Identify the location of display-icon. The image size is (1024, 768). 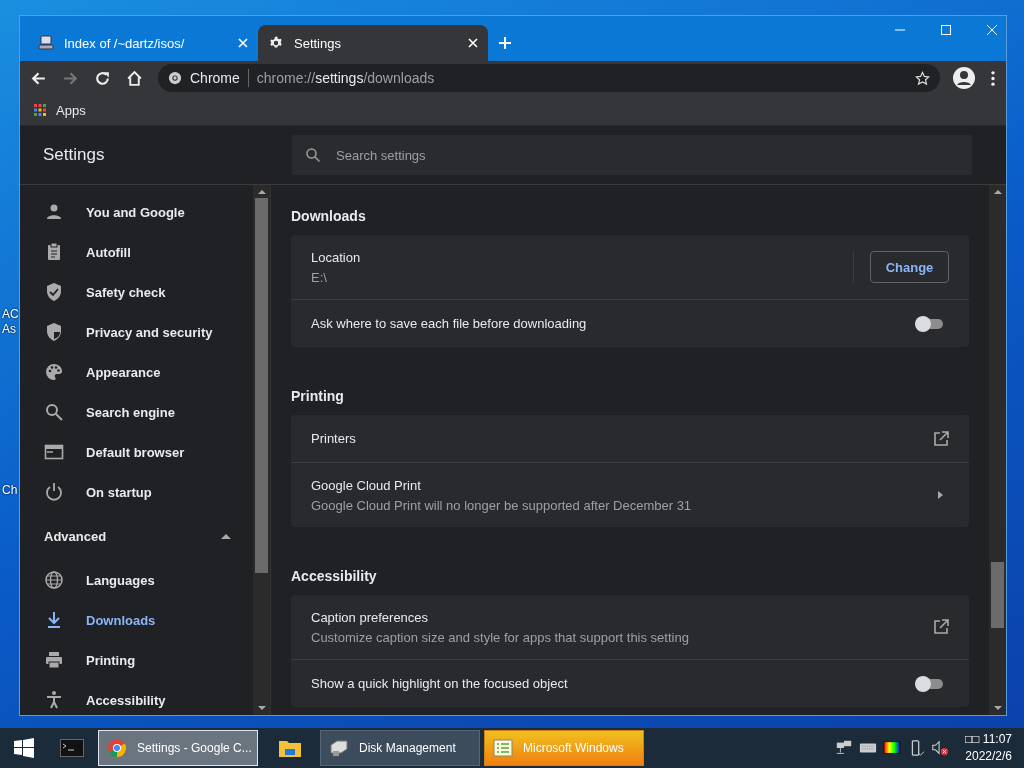
(892, 748).